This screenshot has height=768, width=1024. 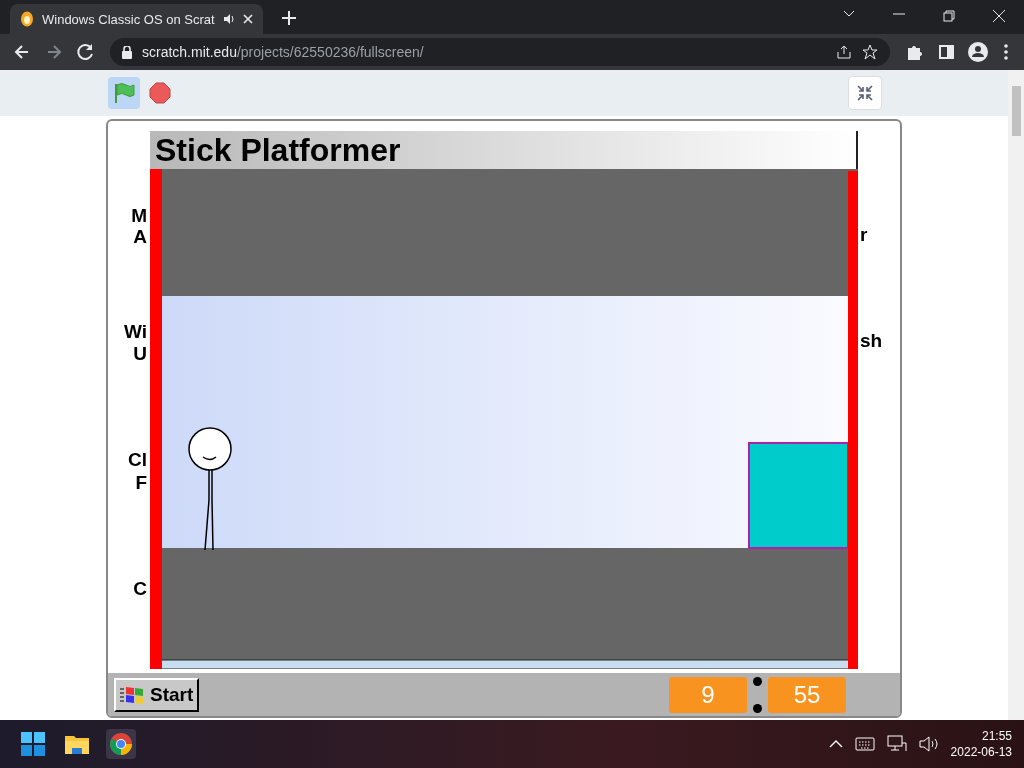 What do you see at coordinates (228, 19) in the screenshot?
I see `speaker-icon` at bounding box center [228, 19].